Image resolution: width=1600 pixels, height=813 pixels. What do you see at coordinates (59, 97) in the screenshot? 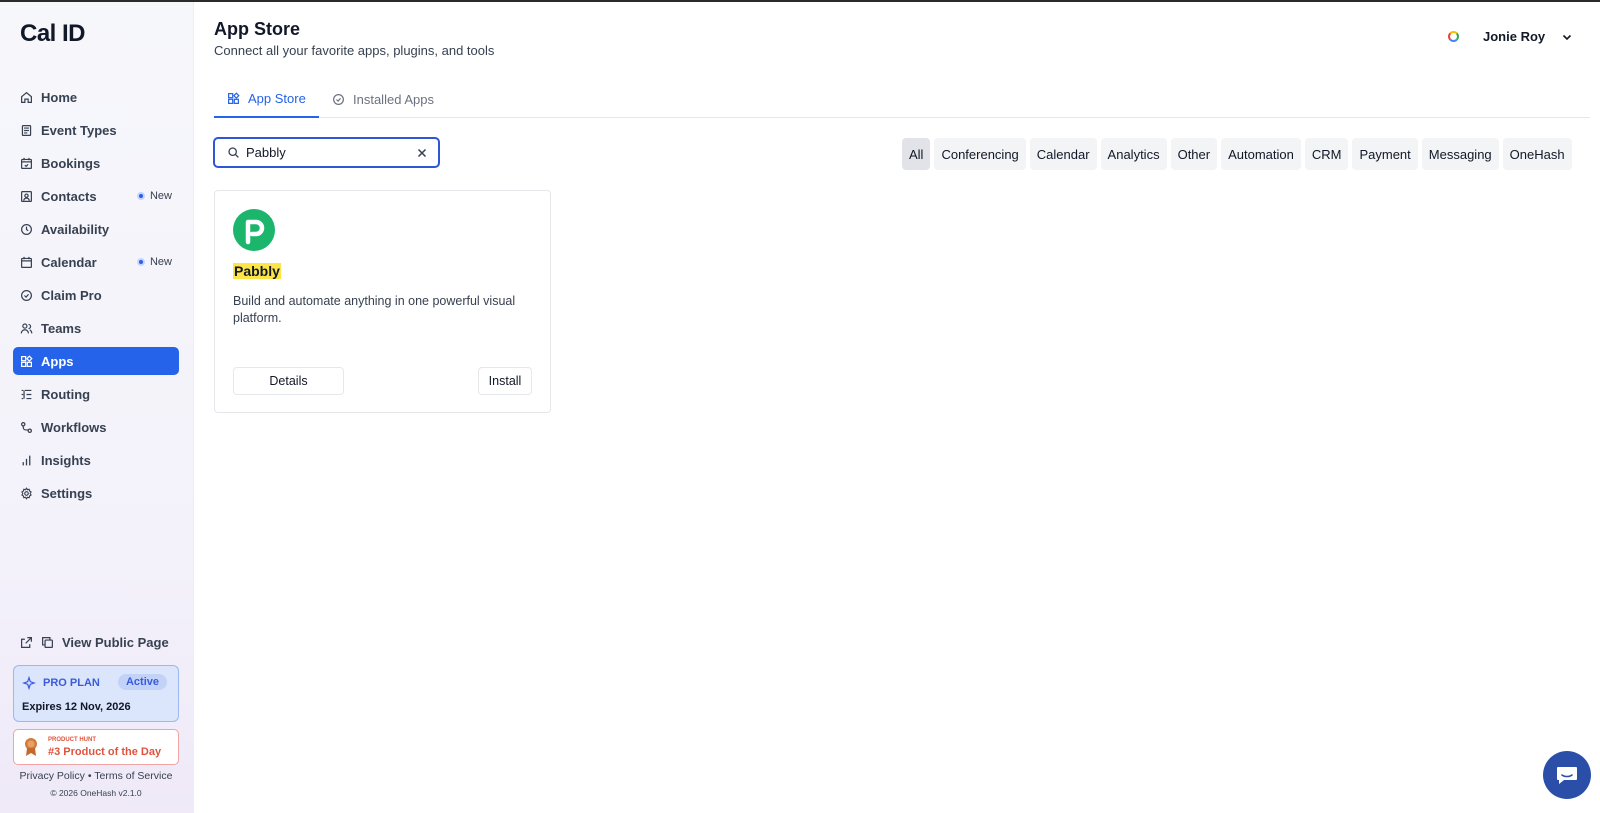
I see `sidebar-item-label: Home` at bounding box center [59, 97].